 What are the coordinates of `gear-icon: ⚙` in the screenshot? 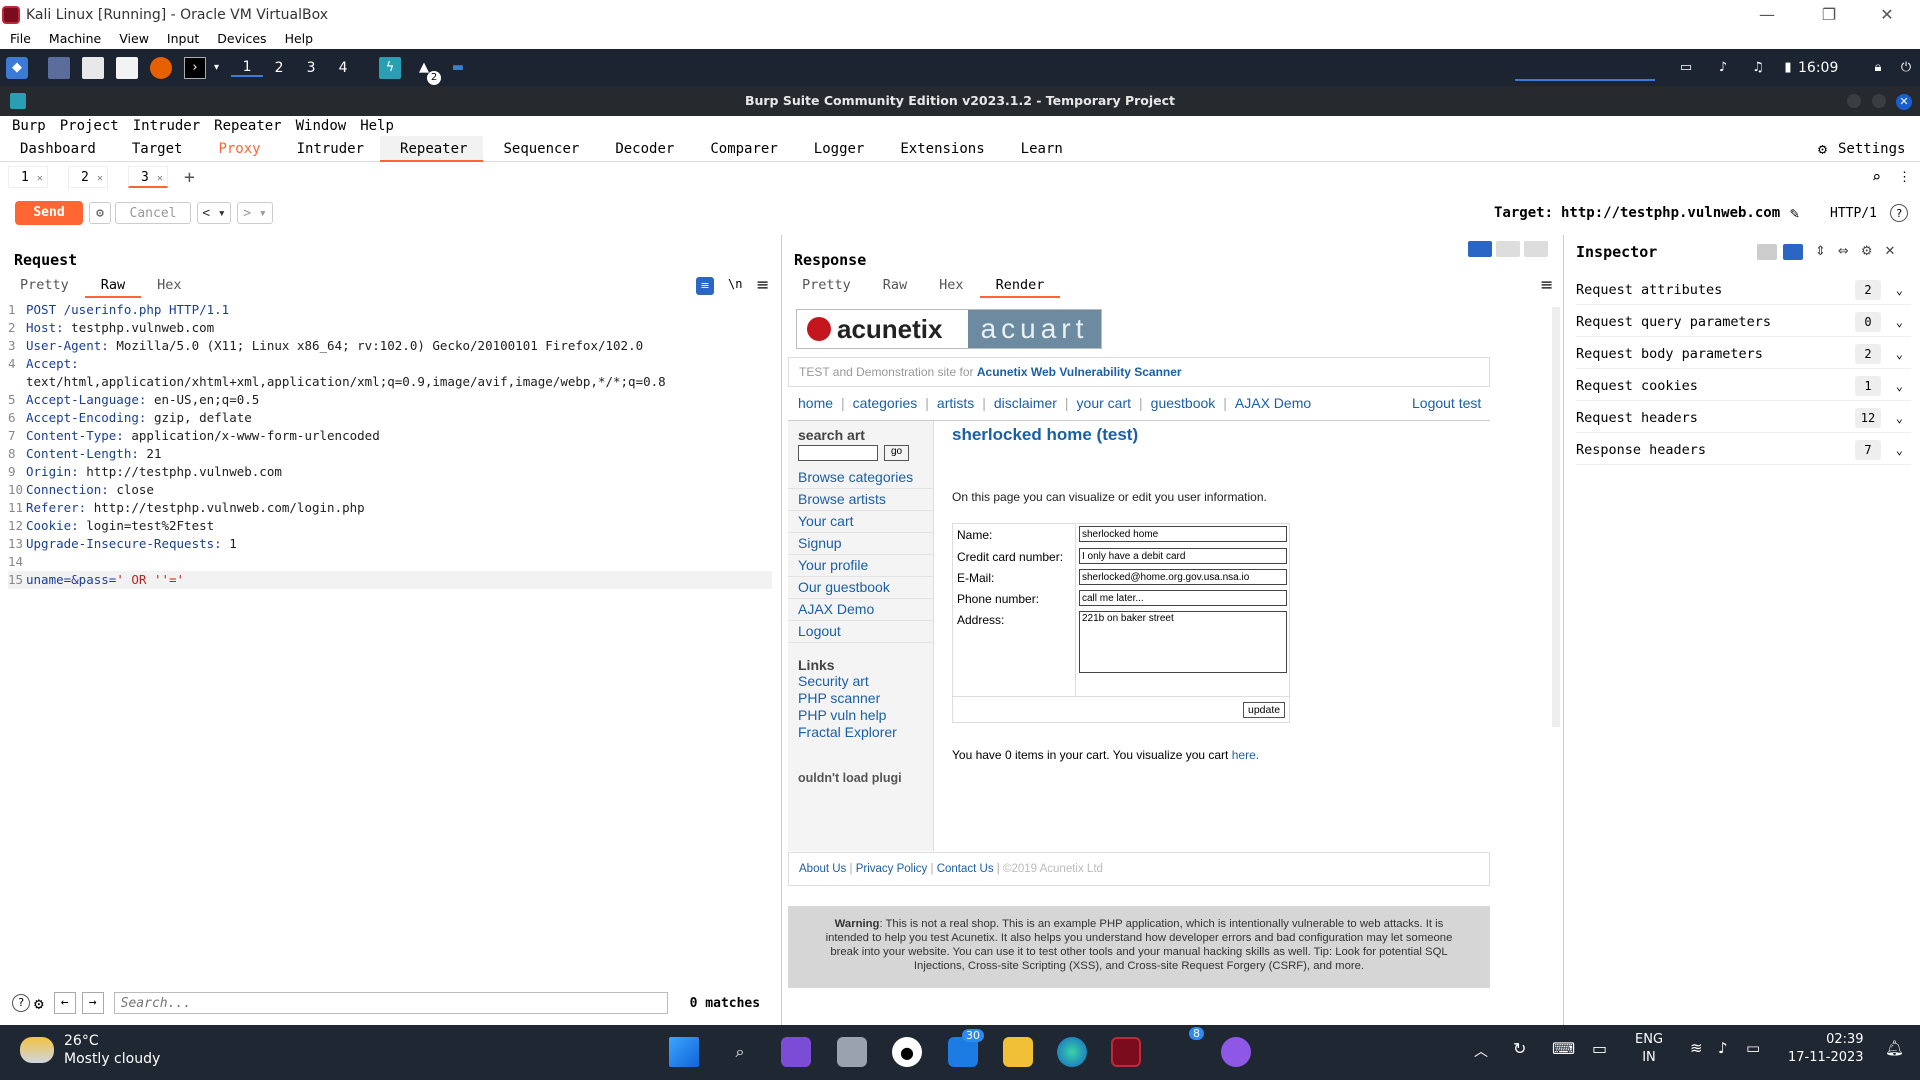 It's located at (1822, 149).